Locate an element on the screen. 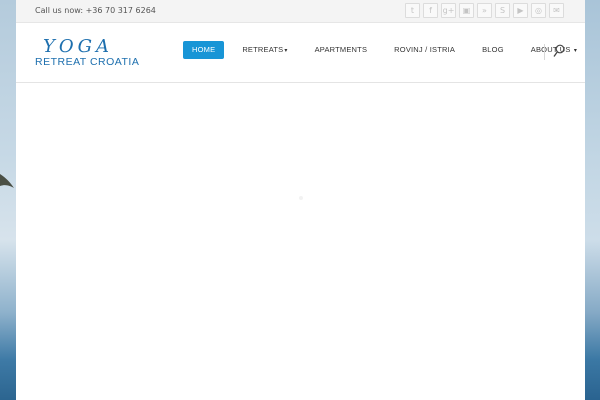 The image size is (600, 400). logo-retreat-croatia: RETREAT CROATIA is located at coordinates (87, 62).